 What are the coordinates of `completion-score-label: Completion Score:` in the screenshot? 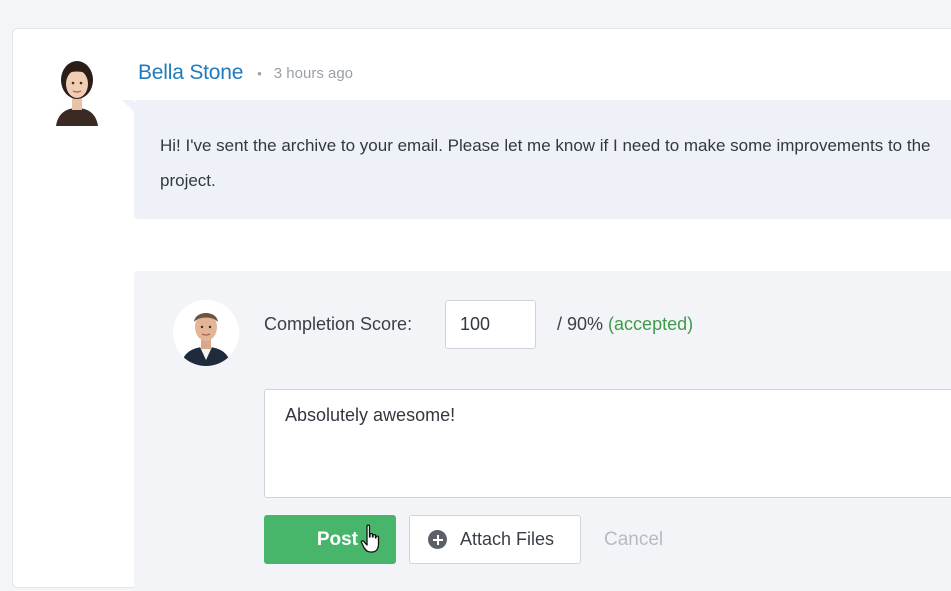 It's located at (338, 324).